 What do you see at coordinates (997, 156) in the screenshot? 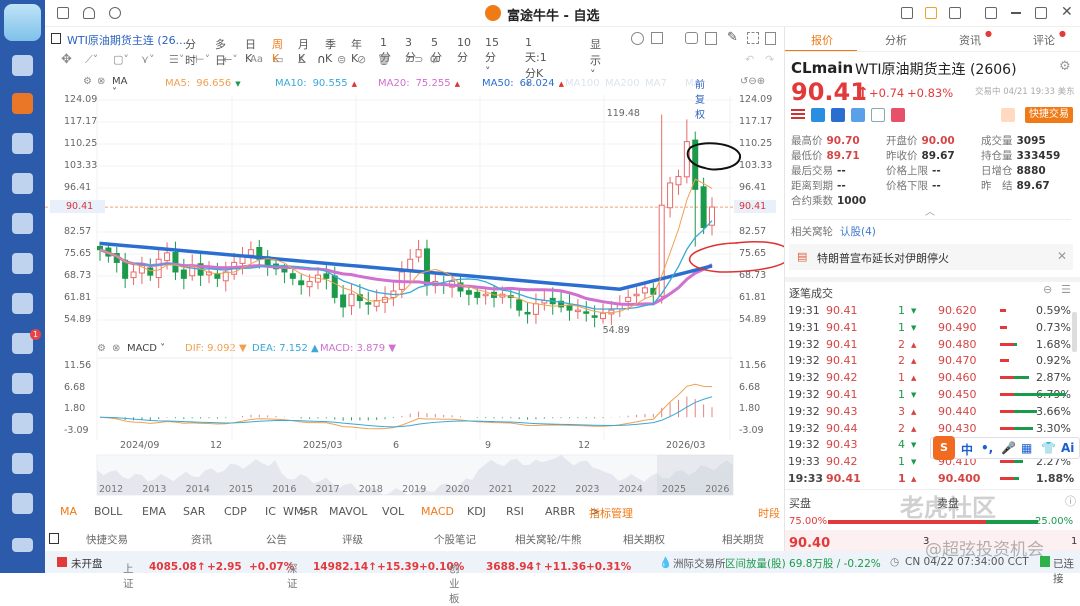
I see `stat-label: 持仓量` at bounding box center [997, 156].